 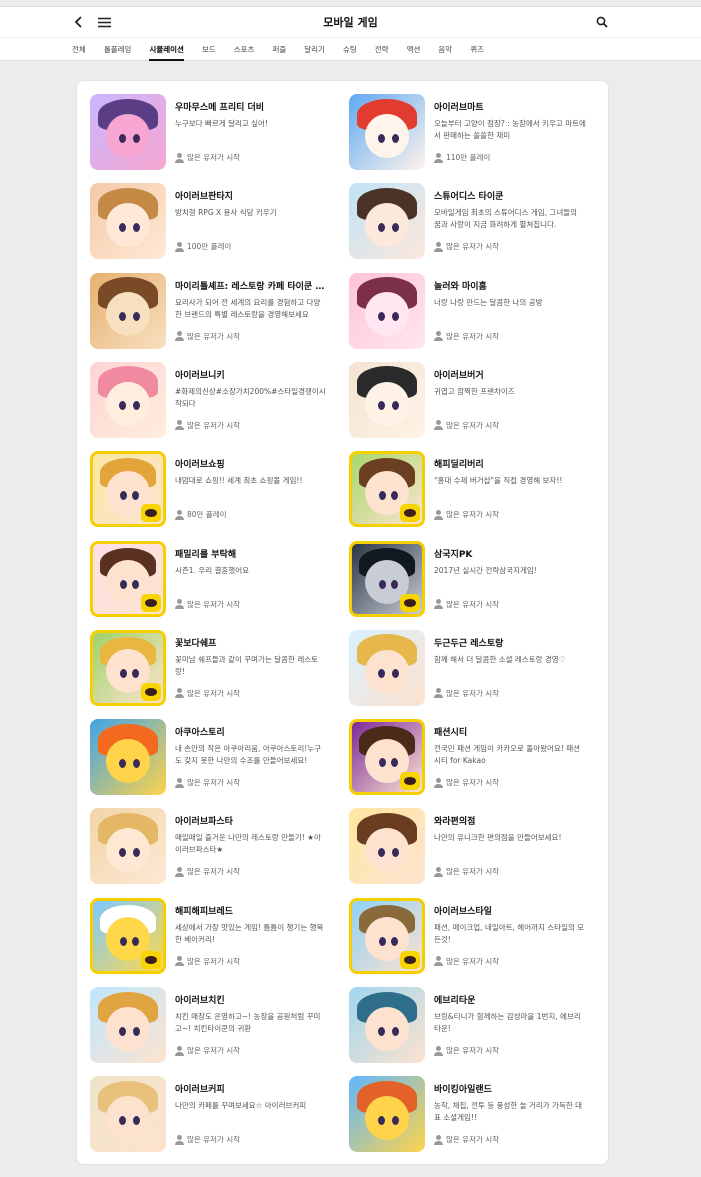 What do you see at coordinates (382, 49) in the screenshot?
I see `tab-8: 전략` at bounding box center [382, 49].